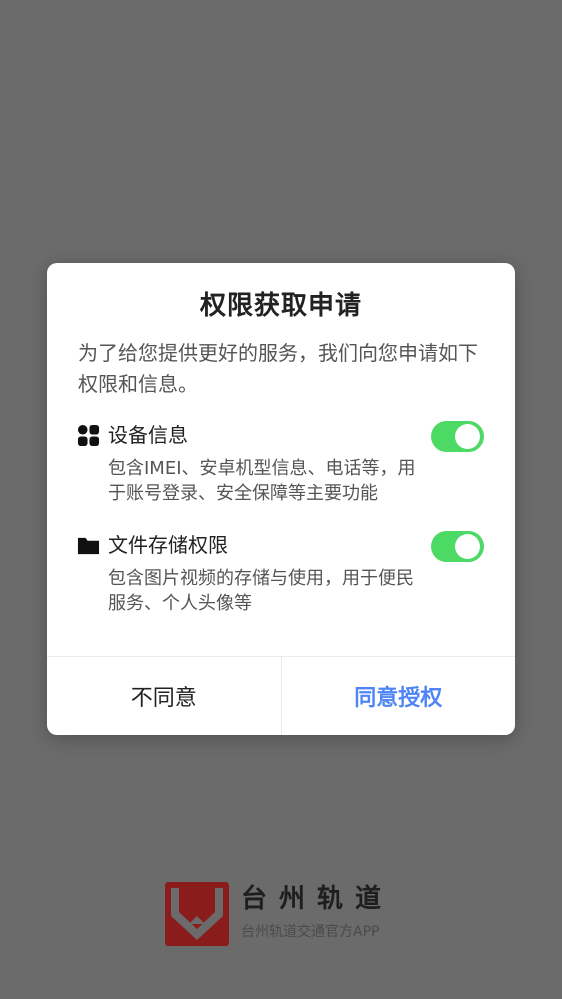 This screenshot has width=562, height=999. What do you see at coordinates (164, 696) in the screenshot?
I see `disagree-button: 不同意` at bounding box center [164, 696].